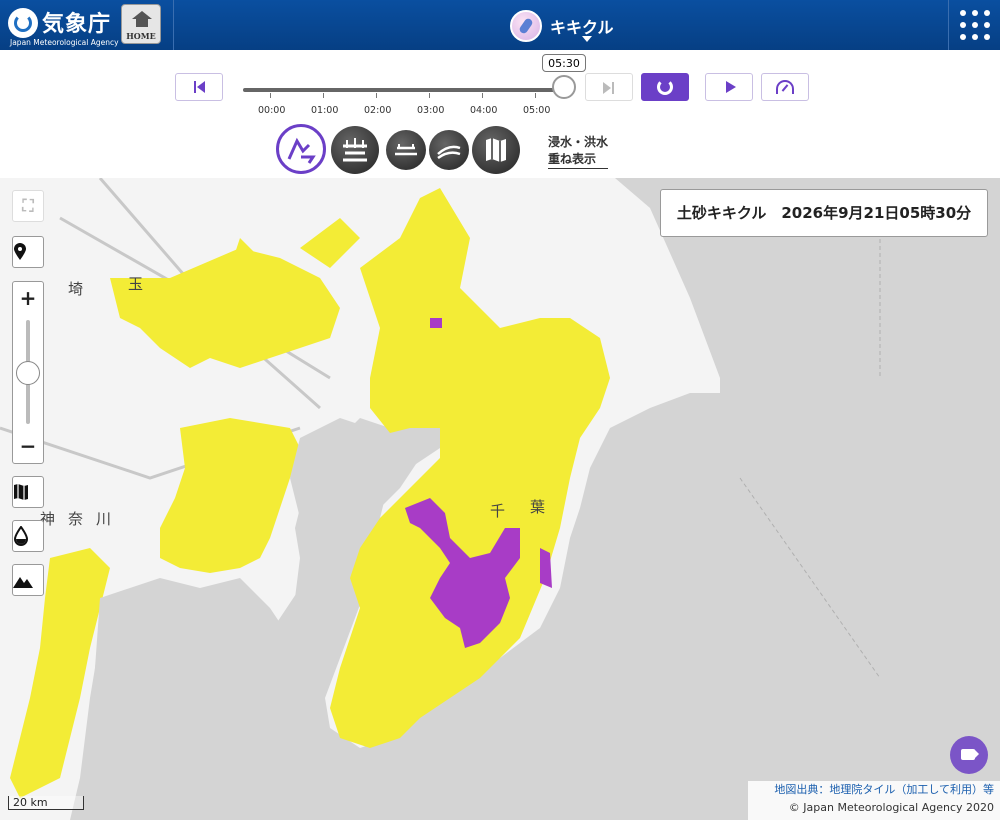 This screenshot has height=820, width=1000. I want to click on agency-name: 気象庁, so click(77, 24).